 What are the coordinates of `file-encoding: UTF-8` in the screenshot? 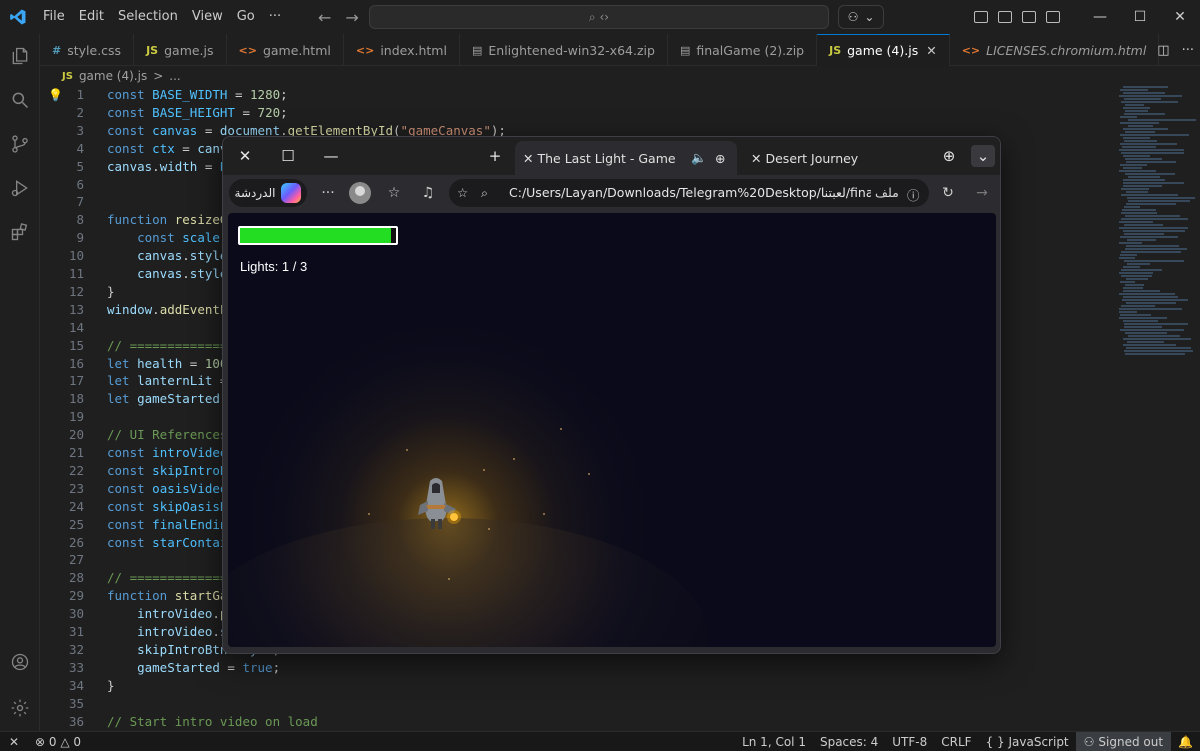 It's located at (909, 742).